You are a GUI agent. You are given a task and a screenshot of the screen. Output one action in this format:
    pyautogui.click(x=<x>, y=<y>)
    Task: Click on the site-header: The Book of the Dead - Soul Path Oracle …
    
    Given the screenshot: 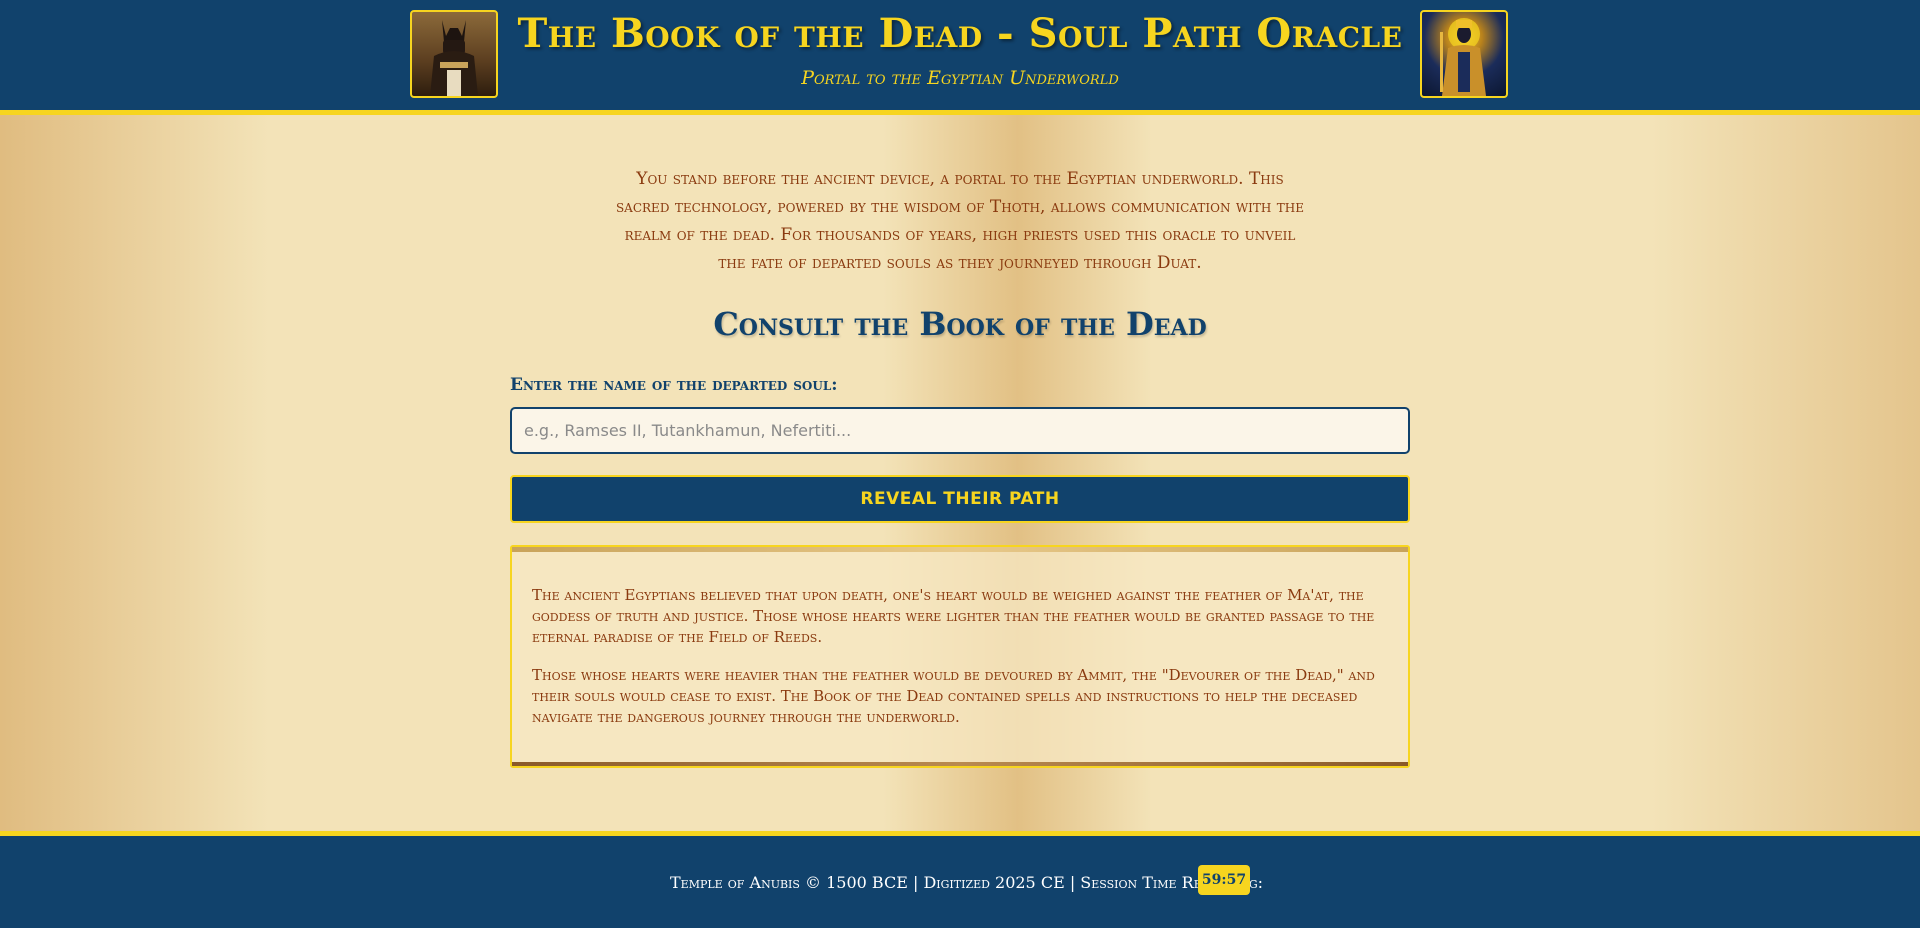 What is the action you would take?
    pyautogui.click(x=960, y=57)
    